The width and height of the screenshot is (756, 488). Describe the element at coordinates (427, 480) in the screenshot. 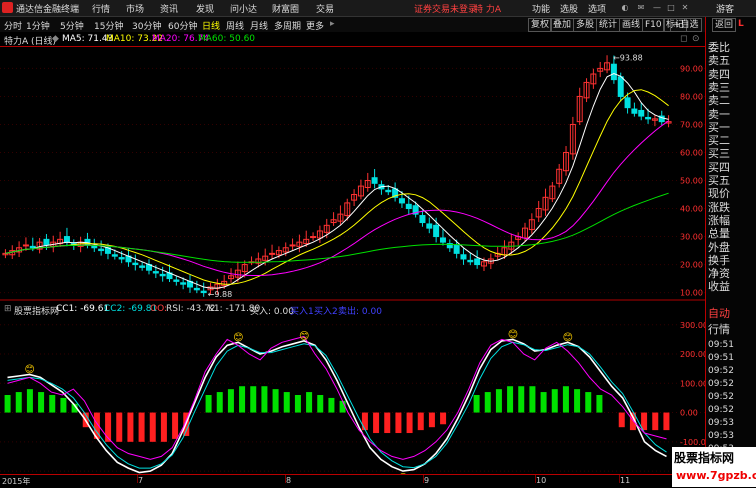

I see `date-tick-label: 9` at that location.